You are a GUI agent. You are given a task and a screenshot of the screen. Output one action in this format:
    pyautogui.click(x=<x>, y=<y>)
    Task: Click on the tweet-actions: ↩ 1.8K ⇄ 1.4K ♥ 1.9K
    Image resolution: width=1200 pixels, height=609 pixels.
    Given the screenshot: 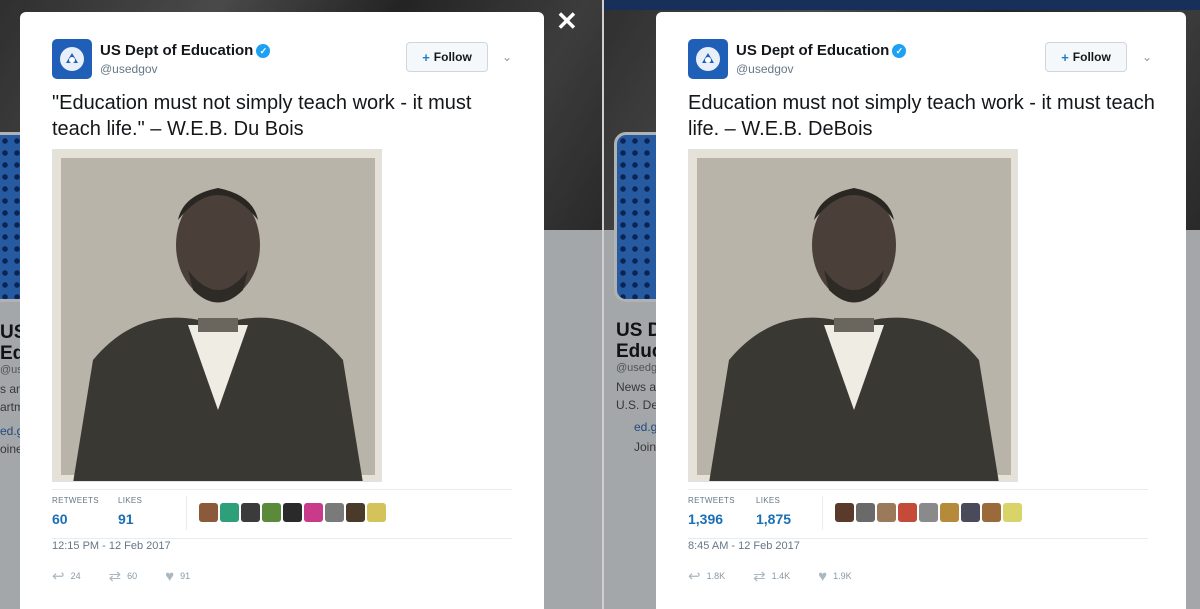 What is the action you would take?
    pyautogui.click(x=770, y=576)
    